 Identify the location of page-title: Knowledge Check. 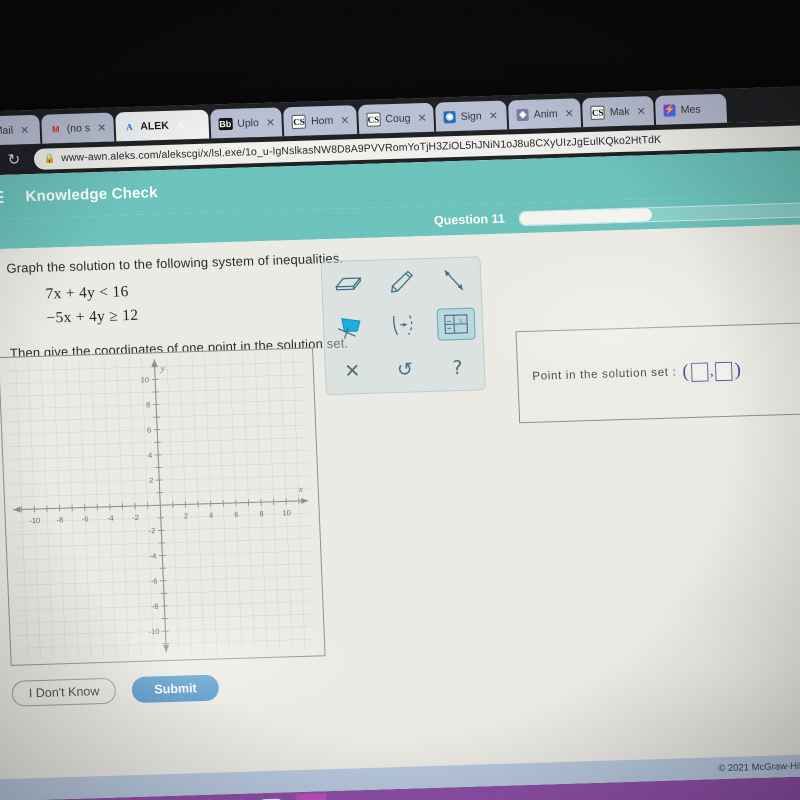
(92, 194).